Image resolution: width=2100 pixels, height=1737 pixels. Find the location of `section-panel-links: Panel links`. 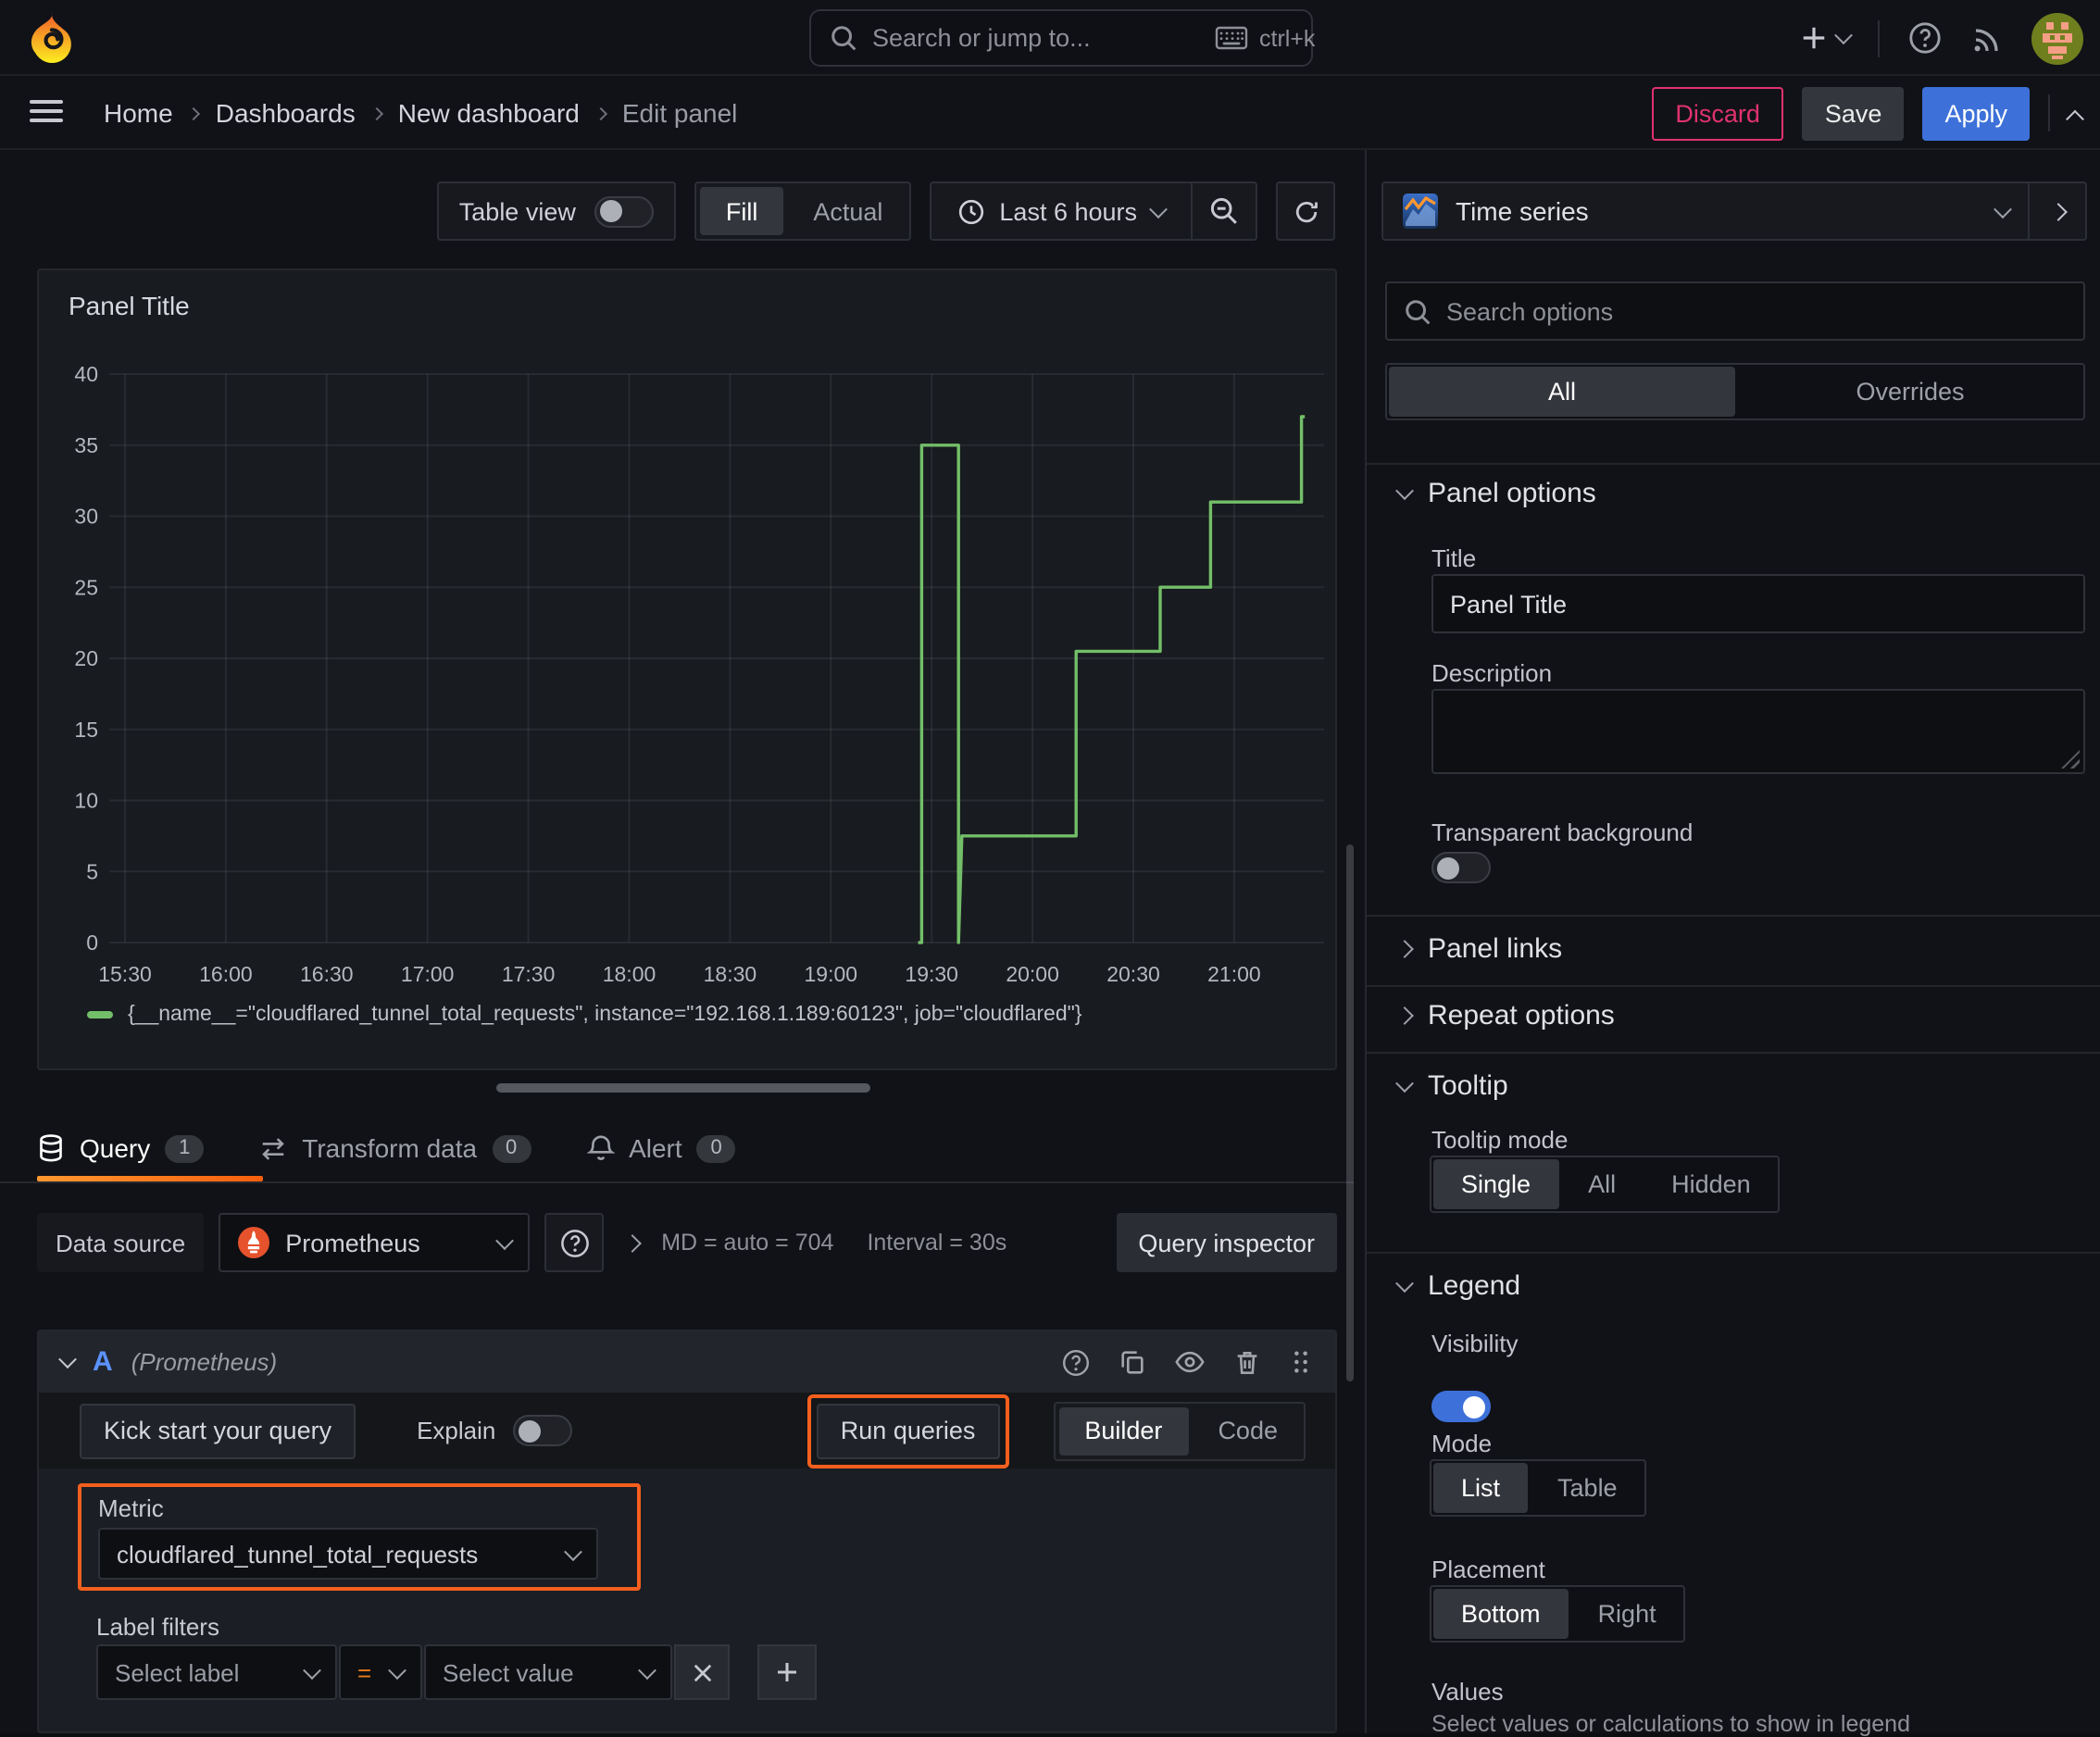

section-panel-links: Panel links is located at coordinates (1479, 949).